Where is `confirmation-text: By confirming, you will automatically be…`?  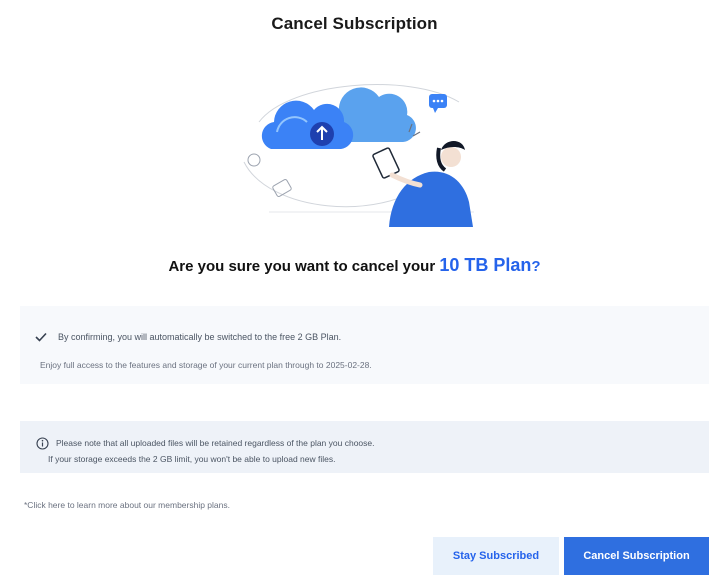 confirmation-text: By confirming, you will automatically be… is located at coordinates (200, 337).